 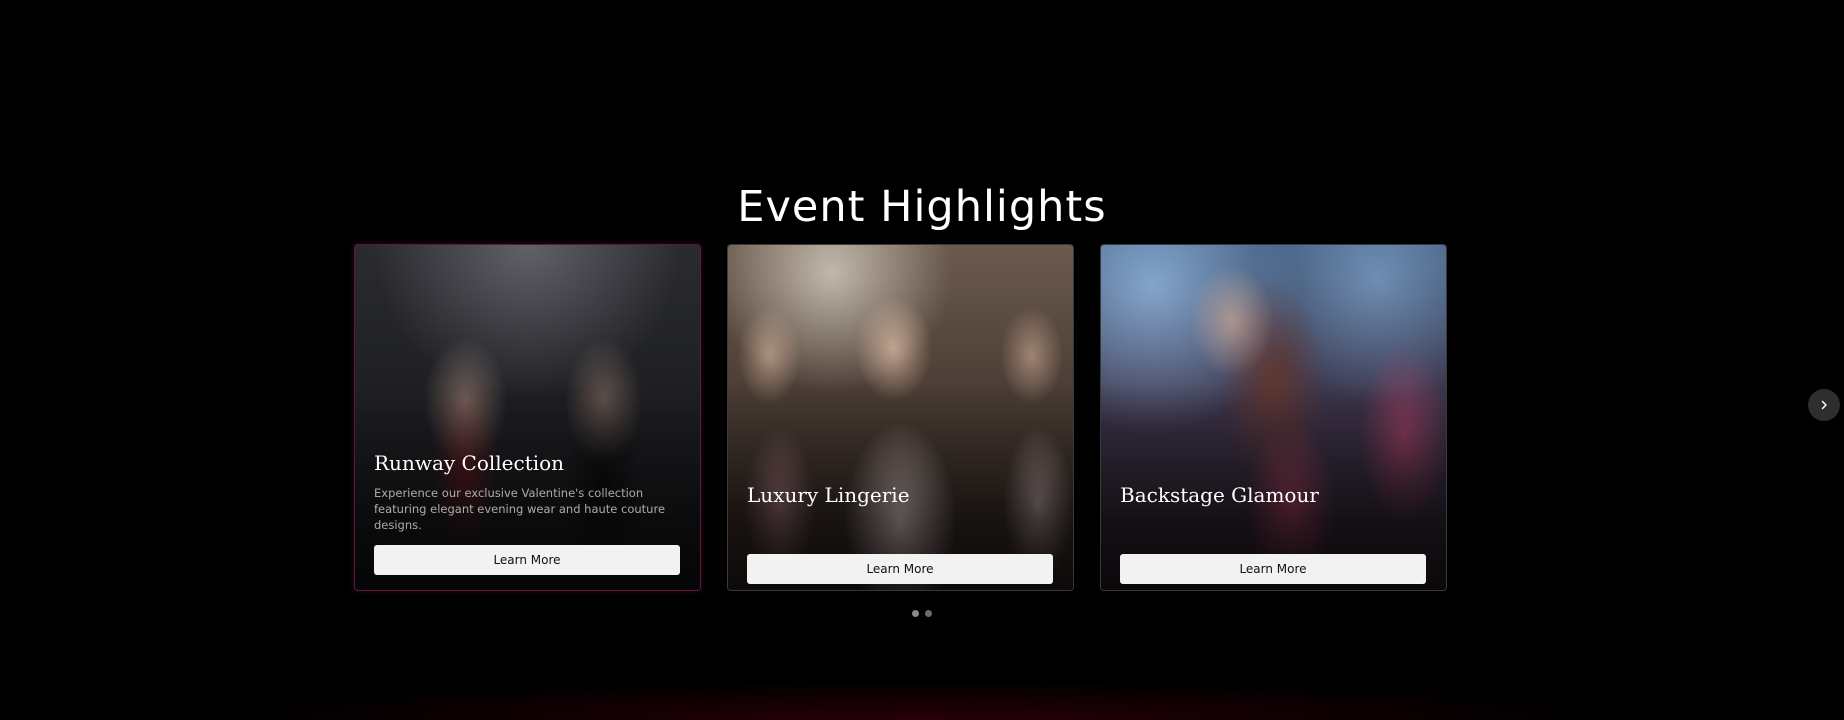 What do you see at coordinates (828, 495) in the screenshot?
I see `card-title: Luxury Lingerie` at bounding box center [828, 495].